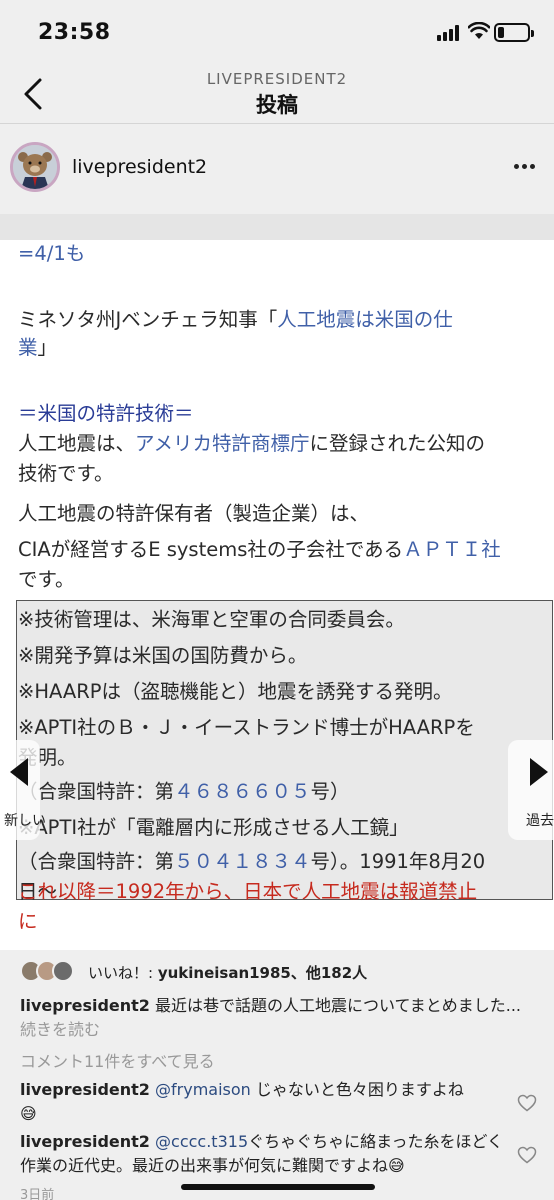 The width and height of the screenshot is (554, 1200). I want to click on liker-avatar, so click(63, 971).